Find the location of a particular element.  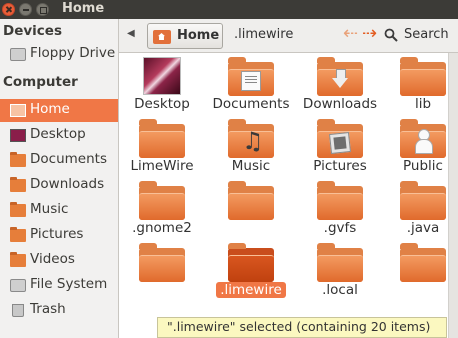

file-item-pictures: Pictures is located at coordinates (340, 149).